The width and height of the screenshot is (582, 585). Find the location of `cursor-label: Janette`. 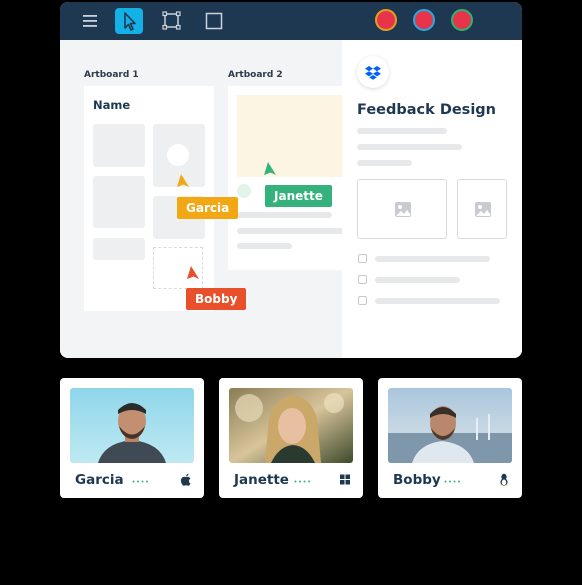

cursor-label: Janette is located at coordinates (298, 196).